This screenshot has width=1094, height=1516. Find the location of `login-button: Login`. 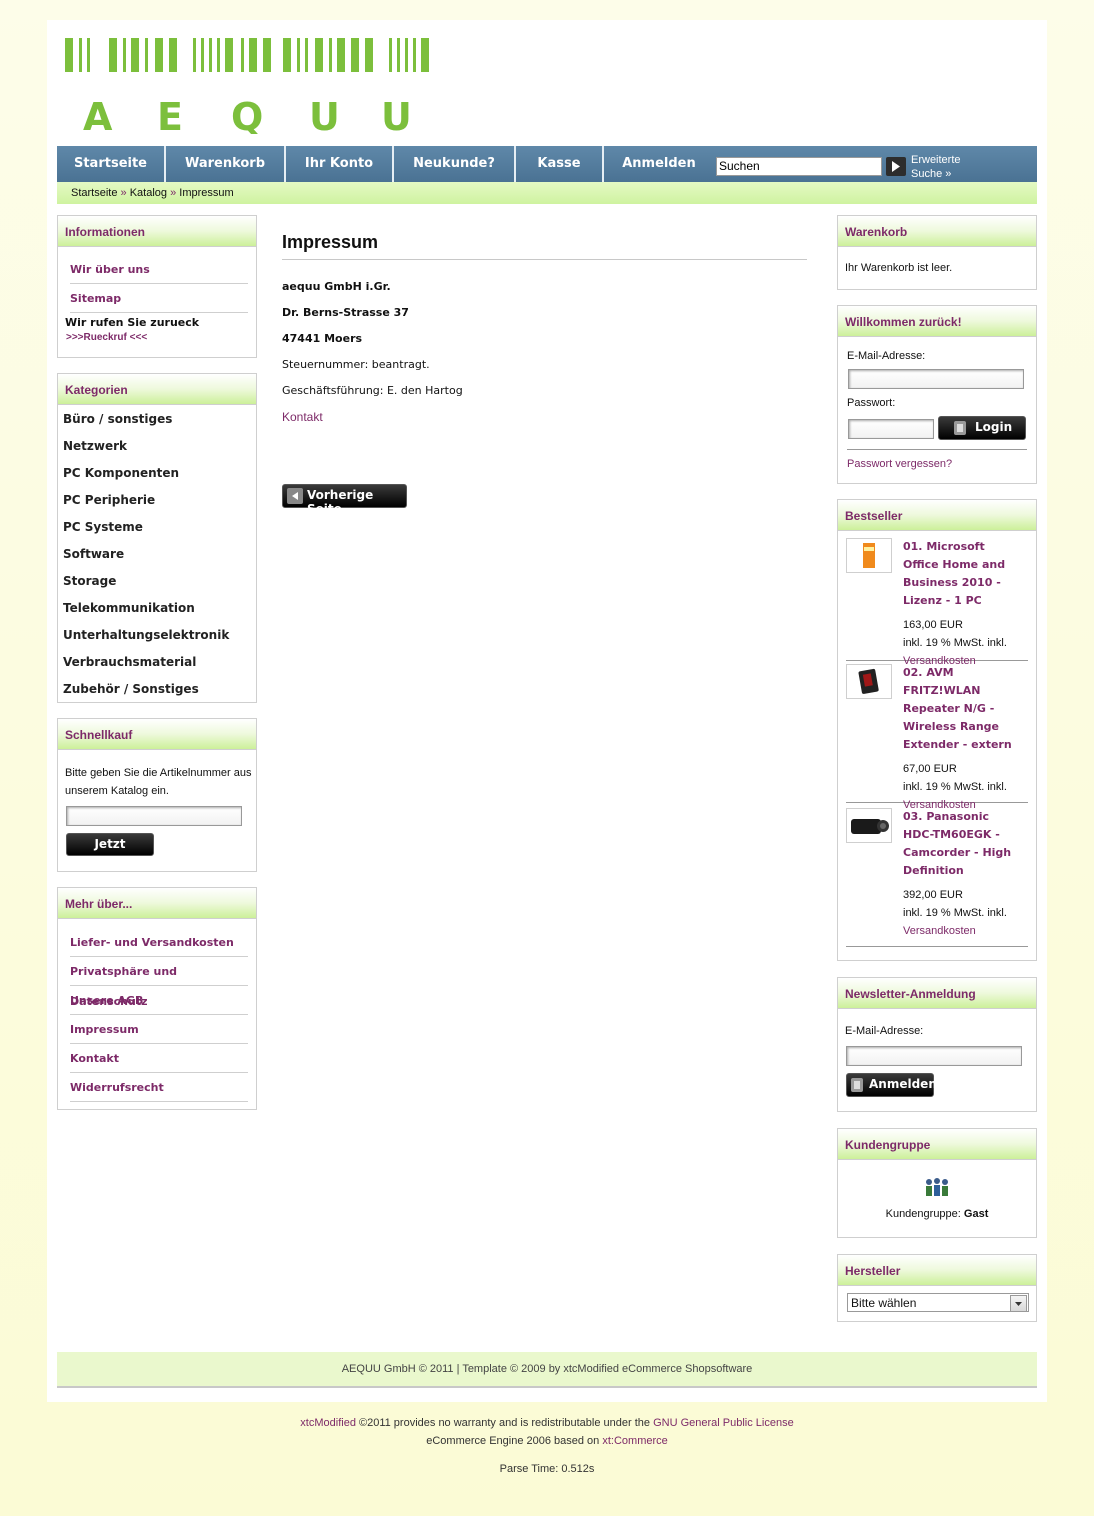

login-button: Login is located at coordinates (982, 428).